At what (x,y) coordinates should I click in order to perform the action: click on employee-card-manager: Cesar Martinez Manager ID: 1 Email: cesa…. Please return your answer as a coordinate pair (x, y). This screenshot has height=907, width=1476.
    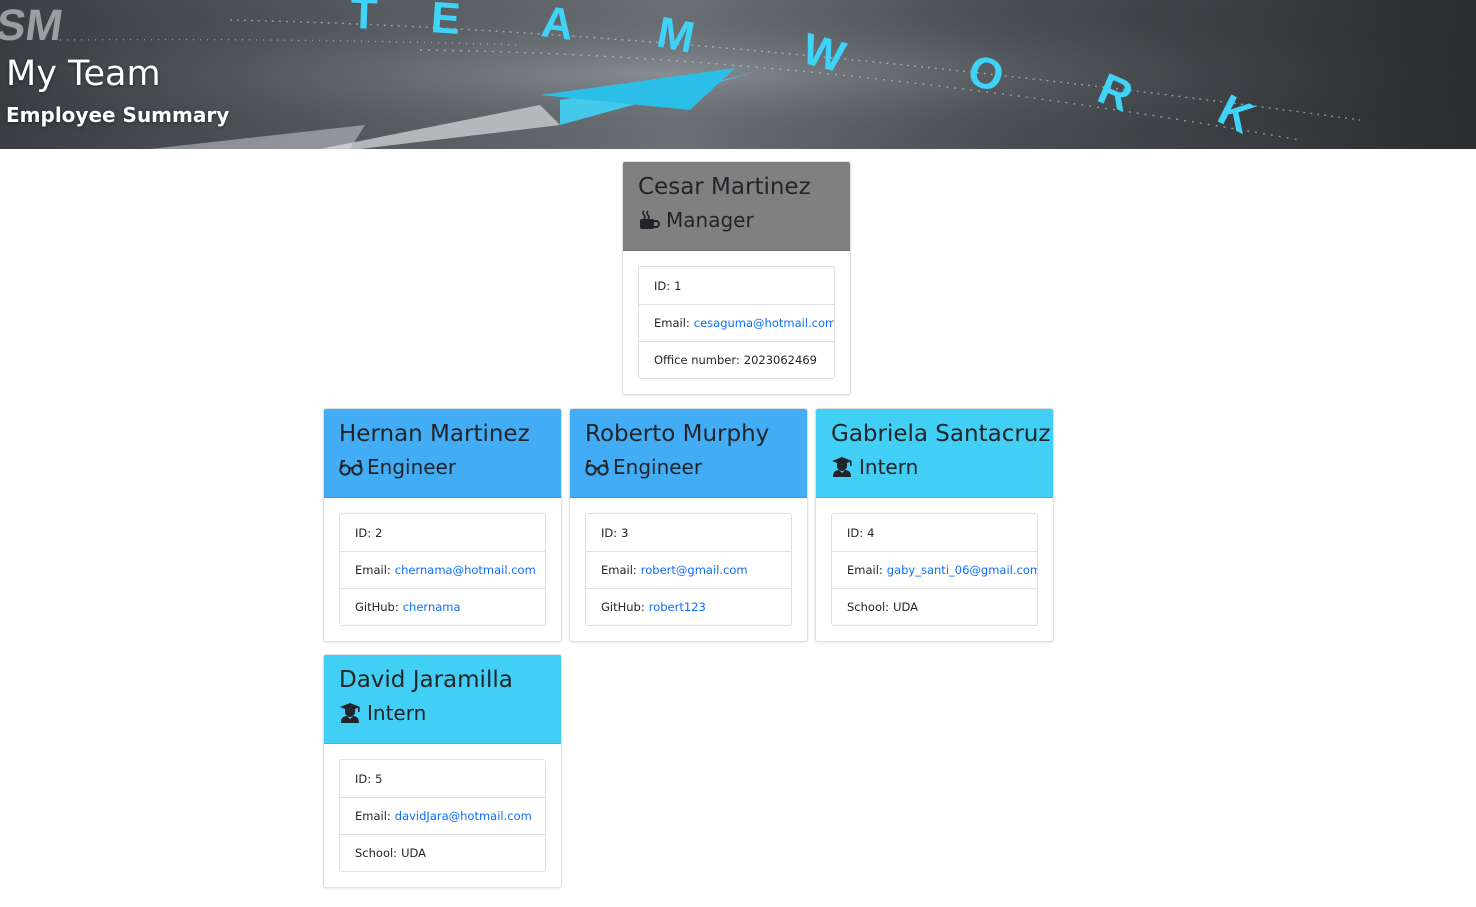
    Looking at the image, I should click on (736, 278).